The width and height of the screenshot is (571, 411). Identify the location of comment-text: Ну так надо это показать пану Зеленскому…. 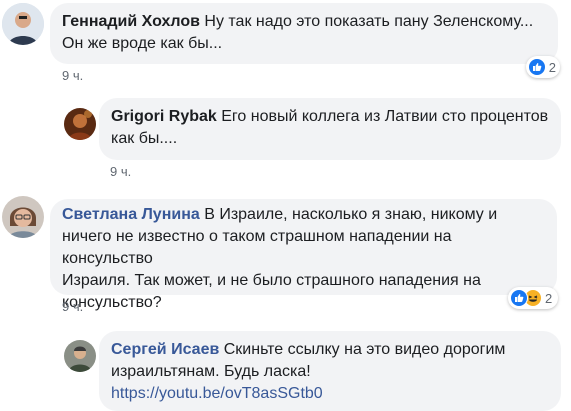
(366, 21).